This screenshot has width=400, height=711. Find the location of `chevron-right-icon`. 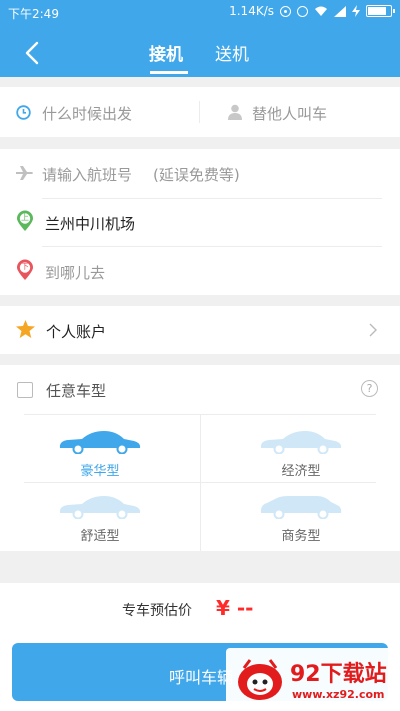

chevron-right-icon is located at coordinates (373, 330).